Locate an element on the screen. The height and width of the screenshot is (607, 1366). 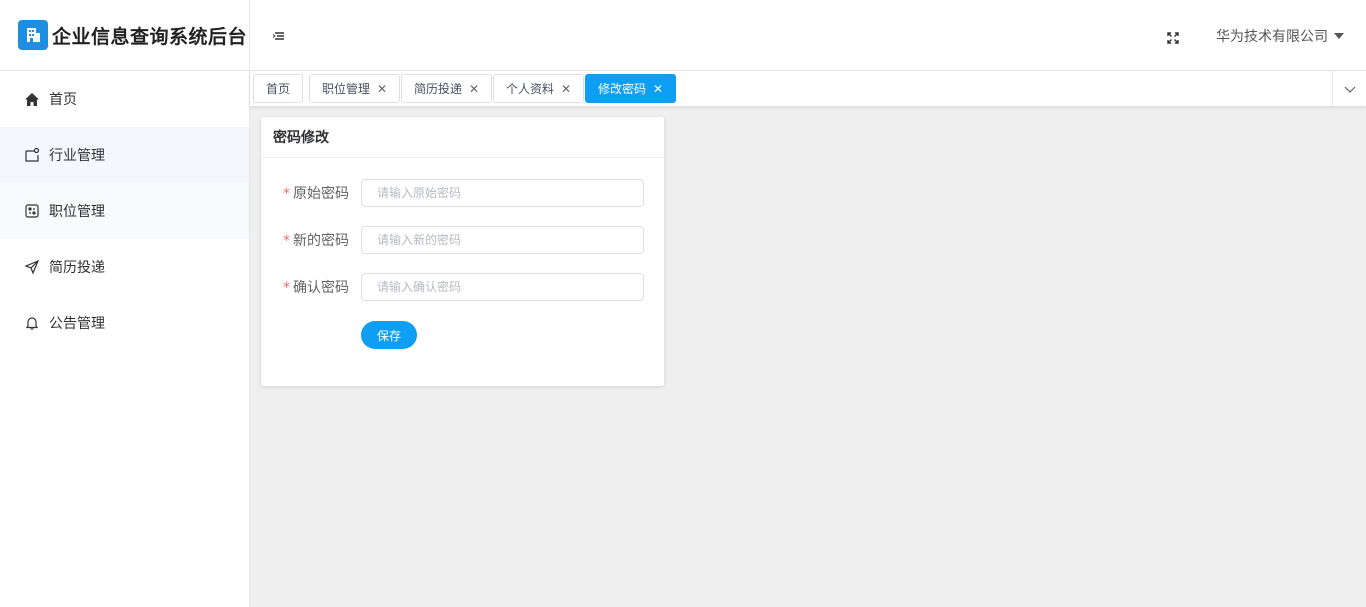
card-title: 密码修改 is located at coordinates (462, 137).